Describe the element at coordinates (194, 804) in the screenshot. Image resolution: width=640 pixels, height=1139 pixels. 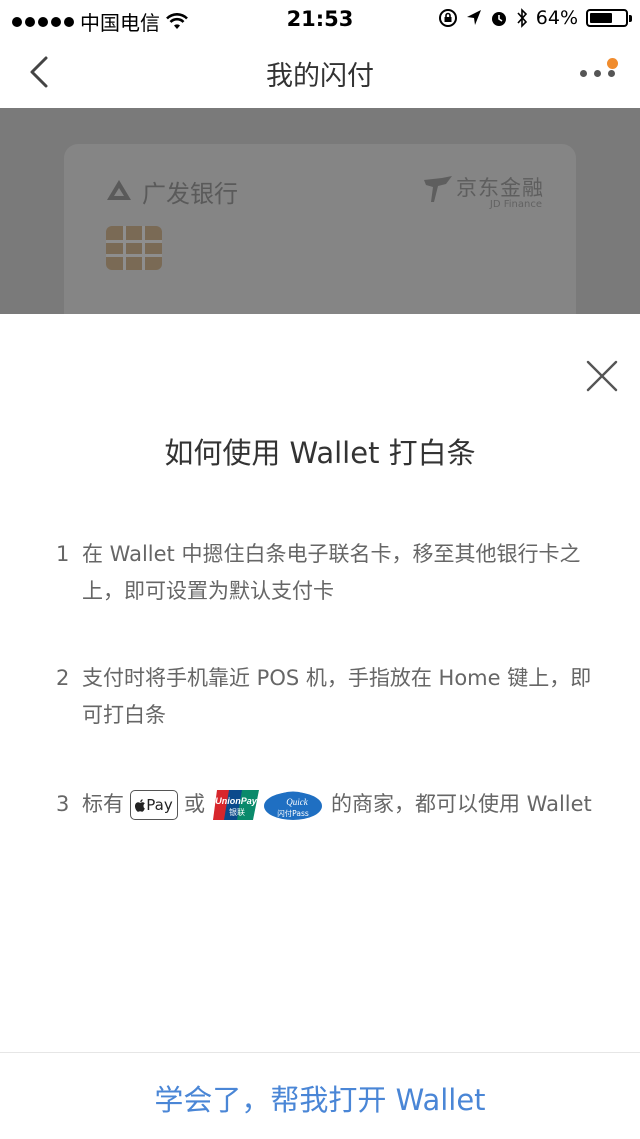
I see `step-or: 或` at that location.